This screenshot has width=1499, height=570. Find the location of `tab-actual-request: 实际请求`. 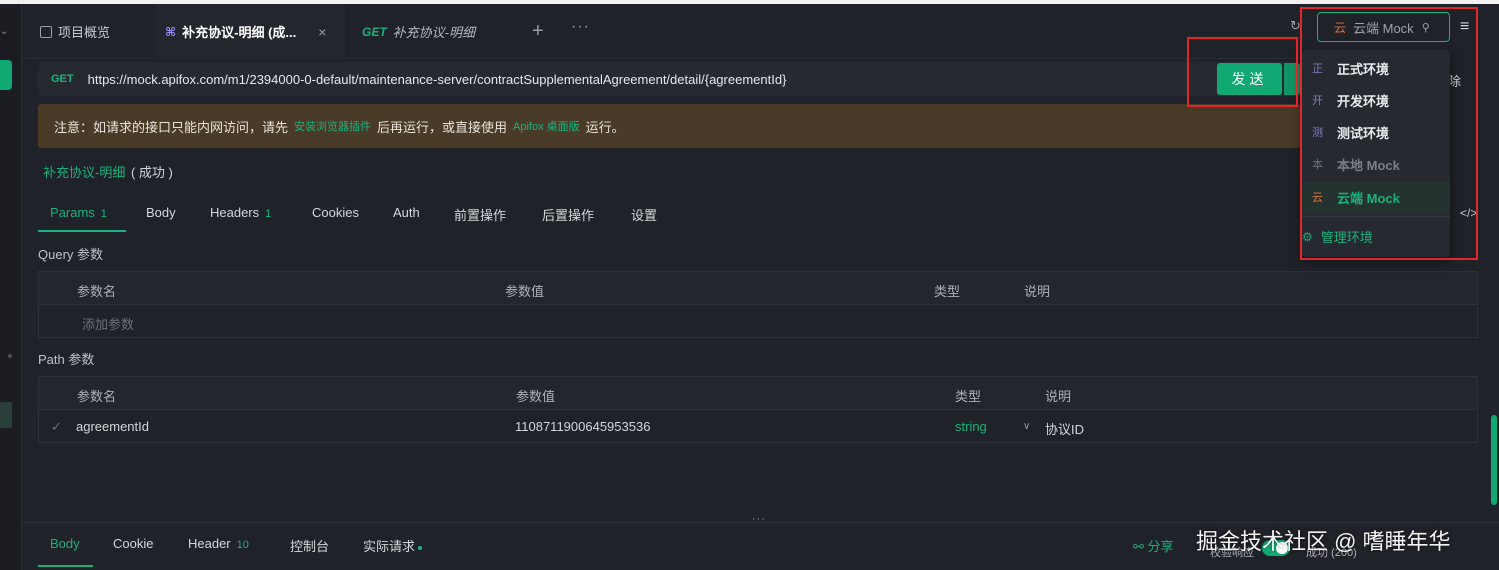

tab-actual-request: 实际请求 is located at coordinates (393, 545).